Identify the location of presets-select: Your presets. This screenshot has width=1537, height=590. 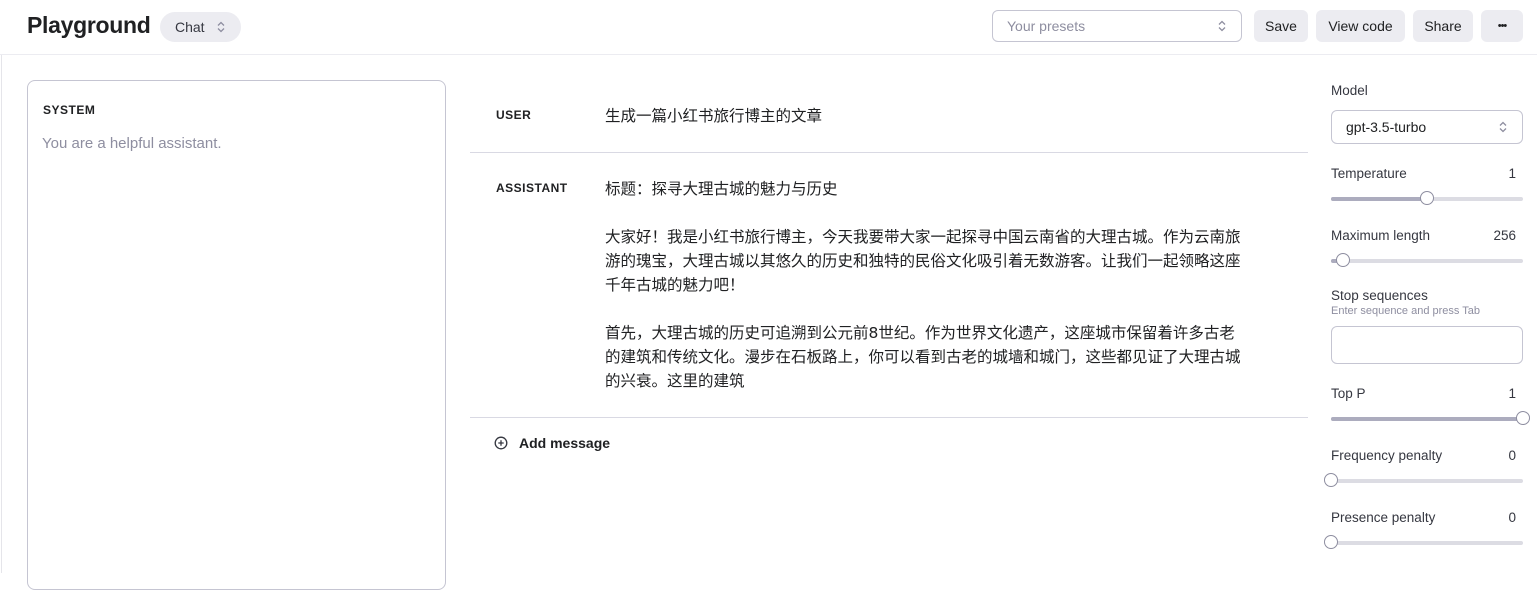
(1117, 26).